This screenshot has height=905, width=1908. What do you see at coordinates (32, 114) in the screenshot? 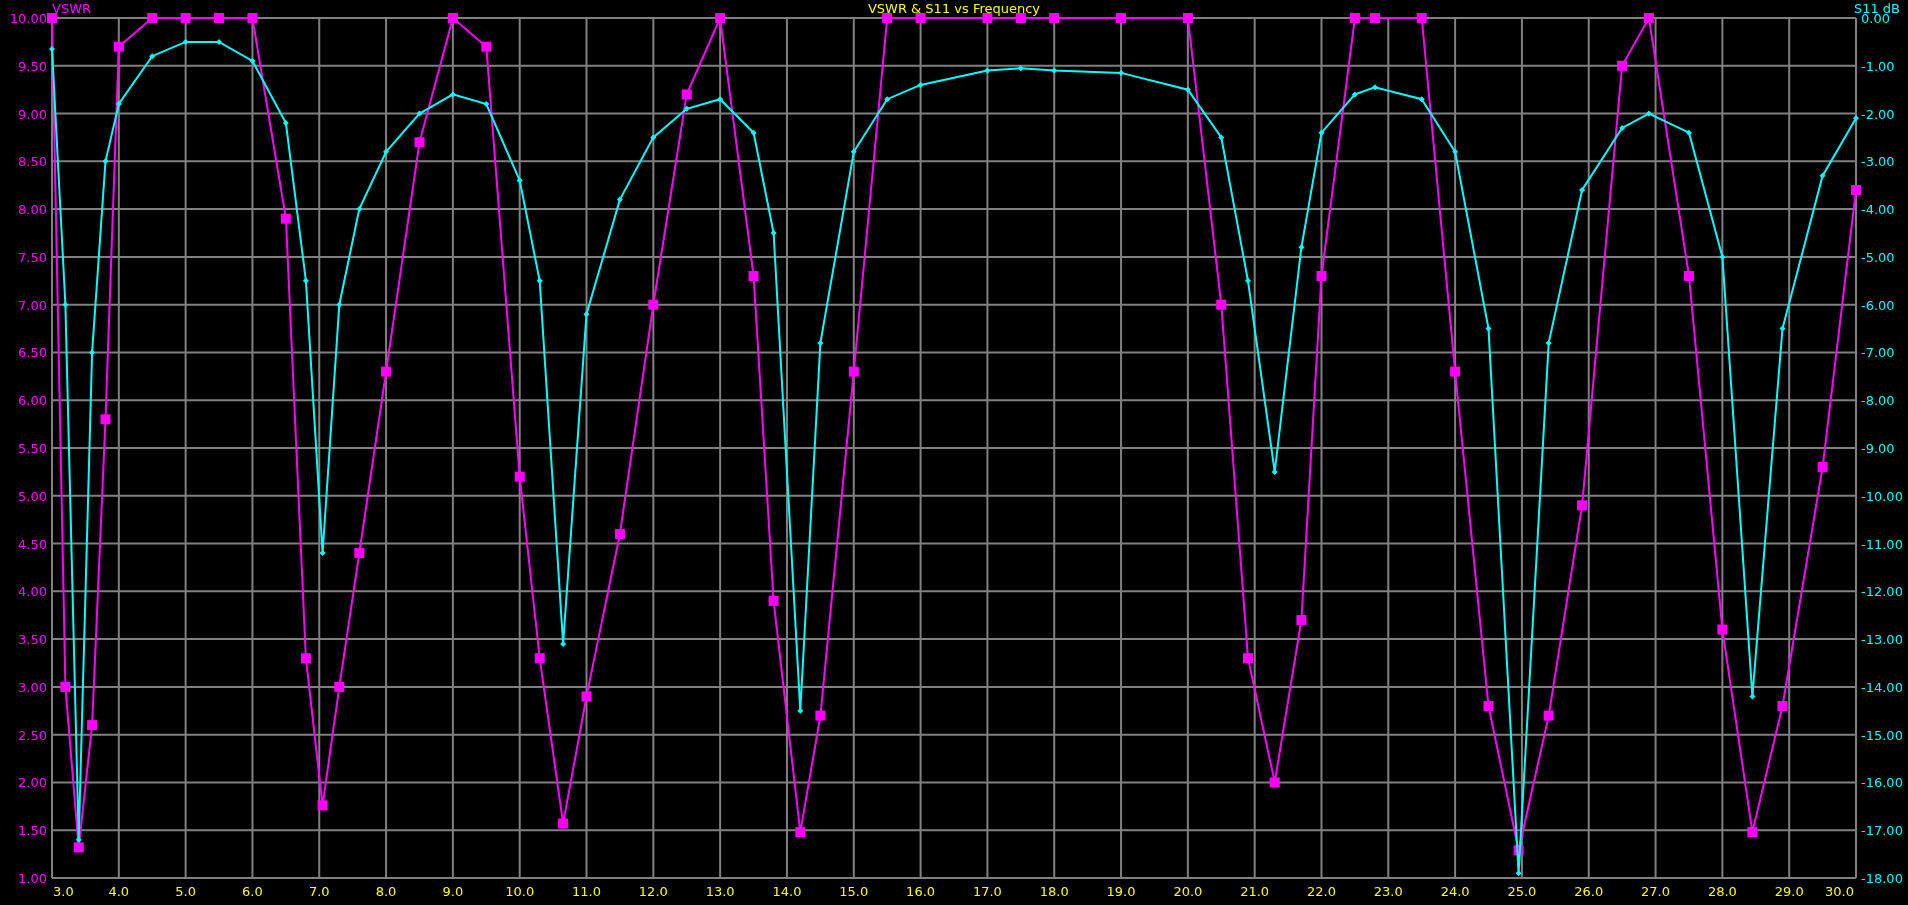
I see `y-tick-label: 9.00` at bounding box center [32, 114].